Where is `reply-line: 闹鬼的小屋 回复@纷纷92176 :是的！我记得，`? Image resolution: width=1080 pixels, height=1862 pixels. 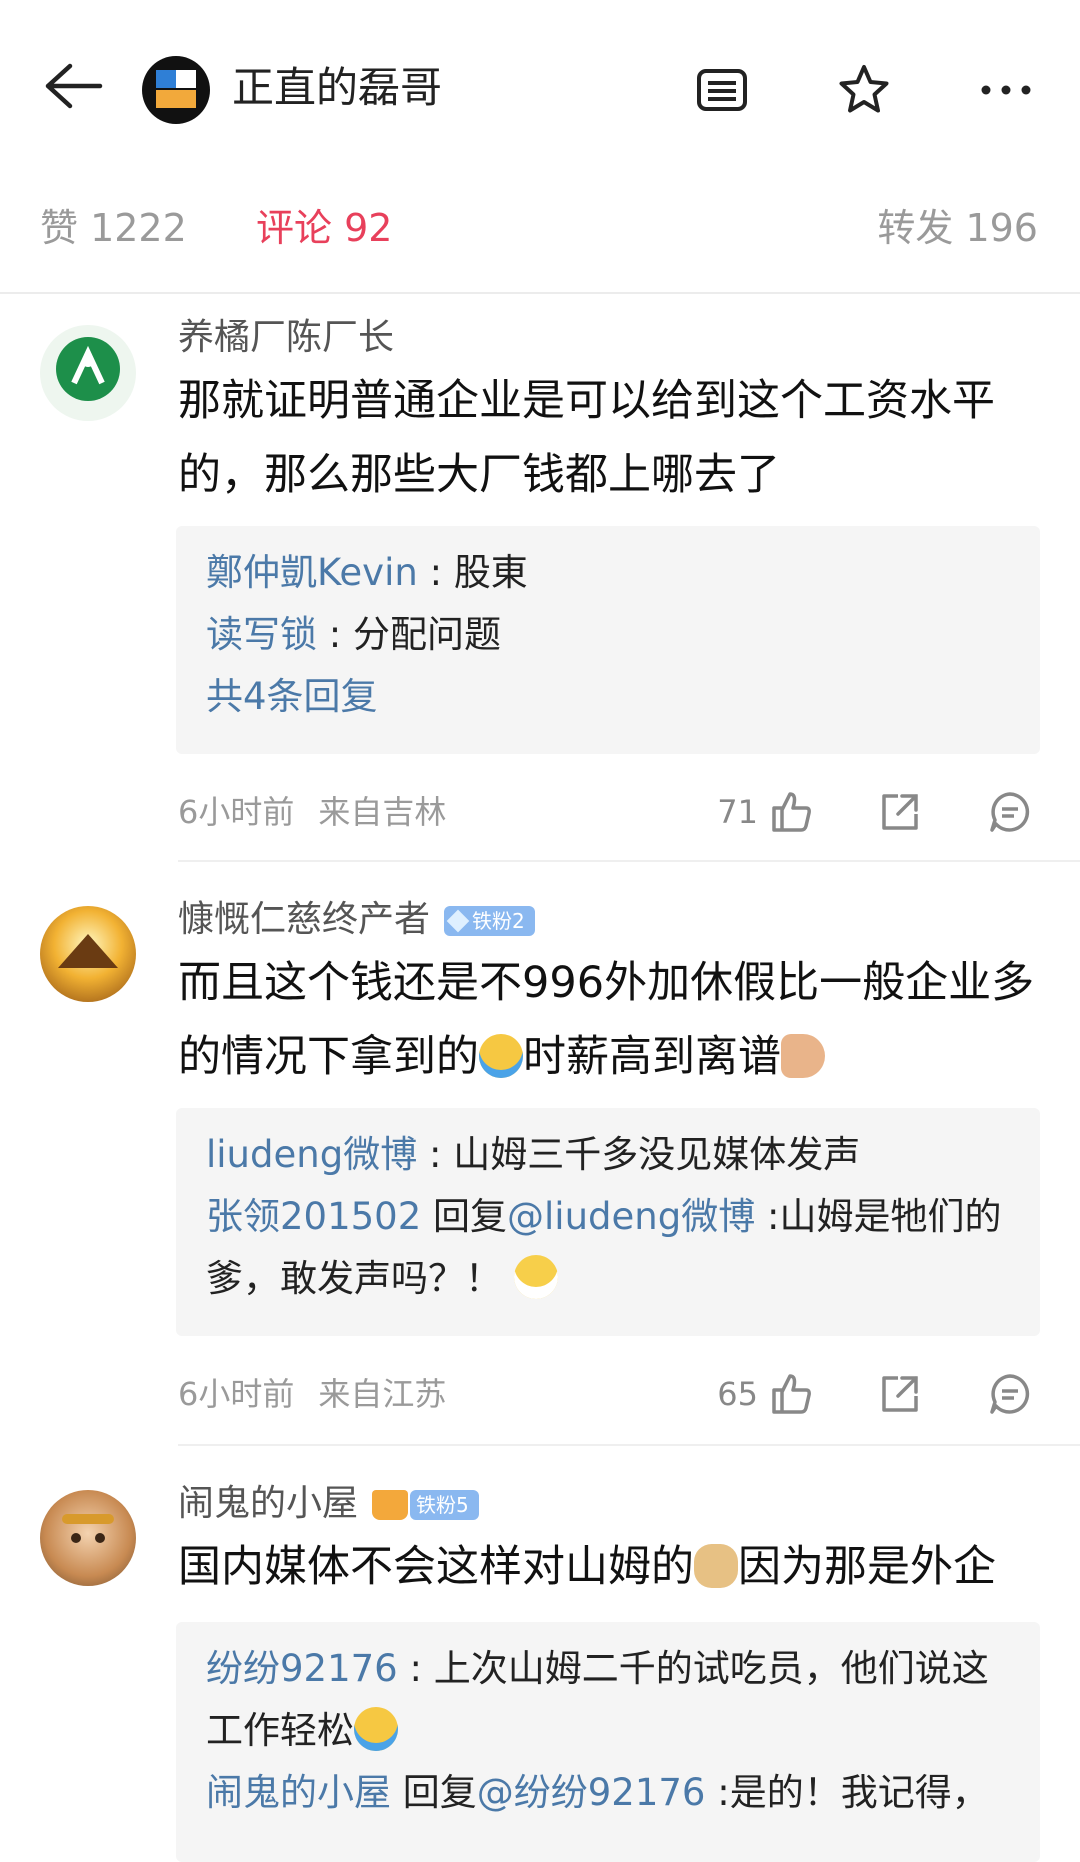
reply-line: 闹鬼的小屋 回复@纷纷92176 :是的！我记得， is located at coordinates (597, 1792).